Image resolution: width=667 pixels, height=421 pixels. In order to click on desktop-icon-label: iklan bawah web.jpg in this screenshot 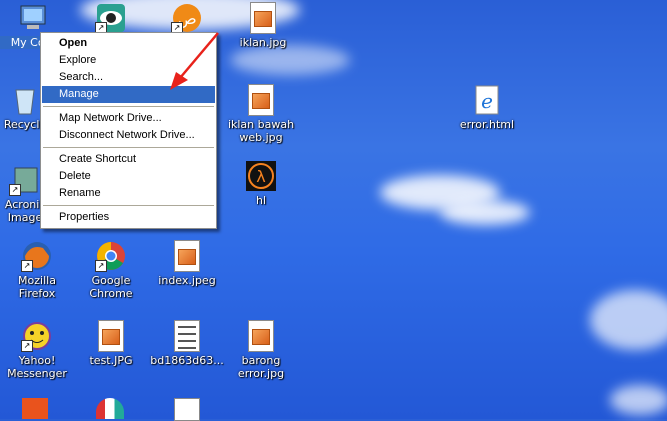, I will do `click(261, 131)`.